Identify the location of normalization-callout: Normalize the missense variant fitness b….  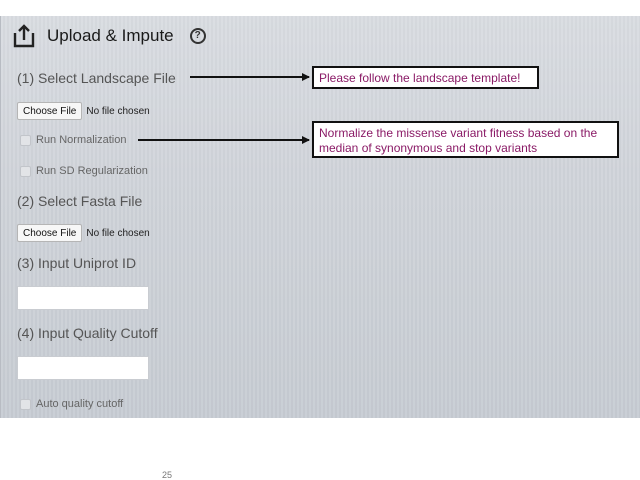
(465, 139).